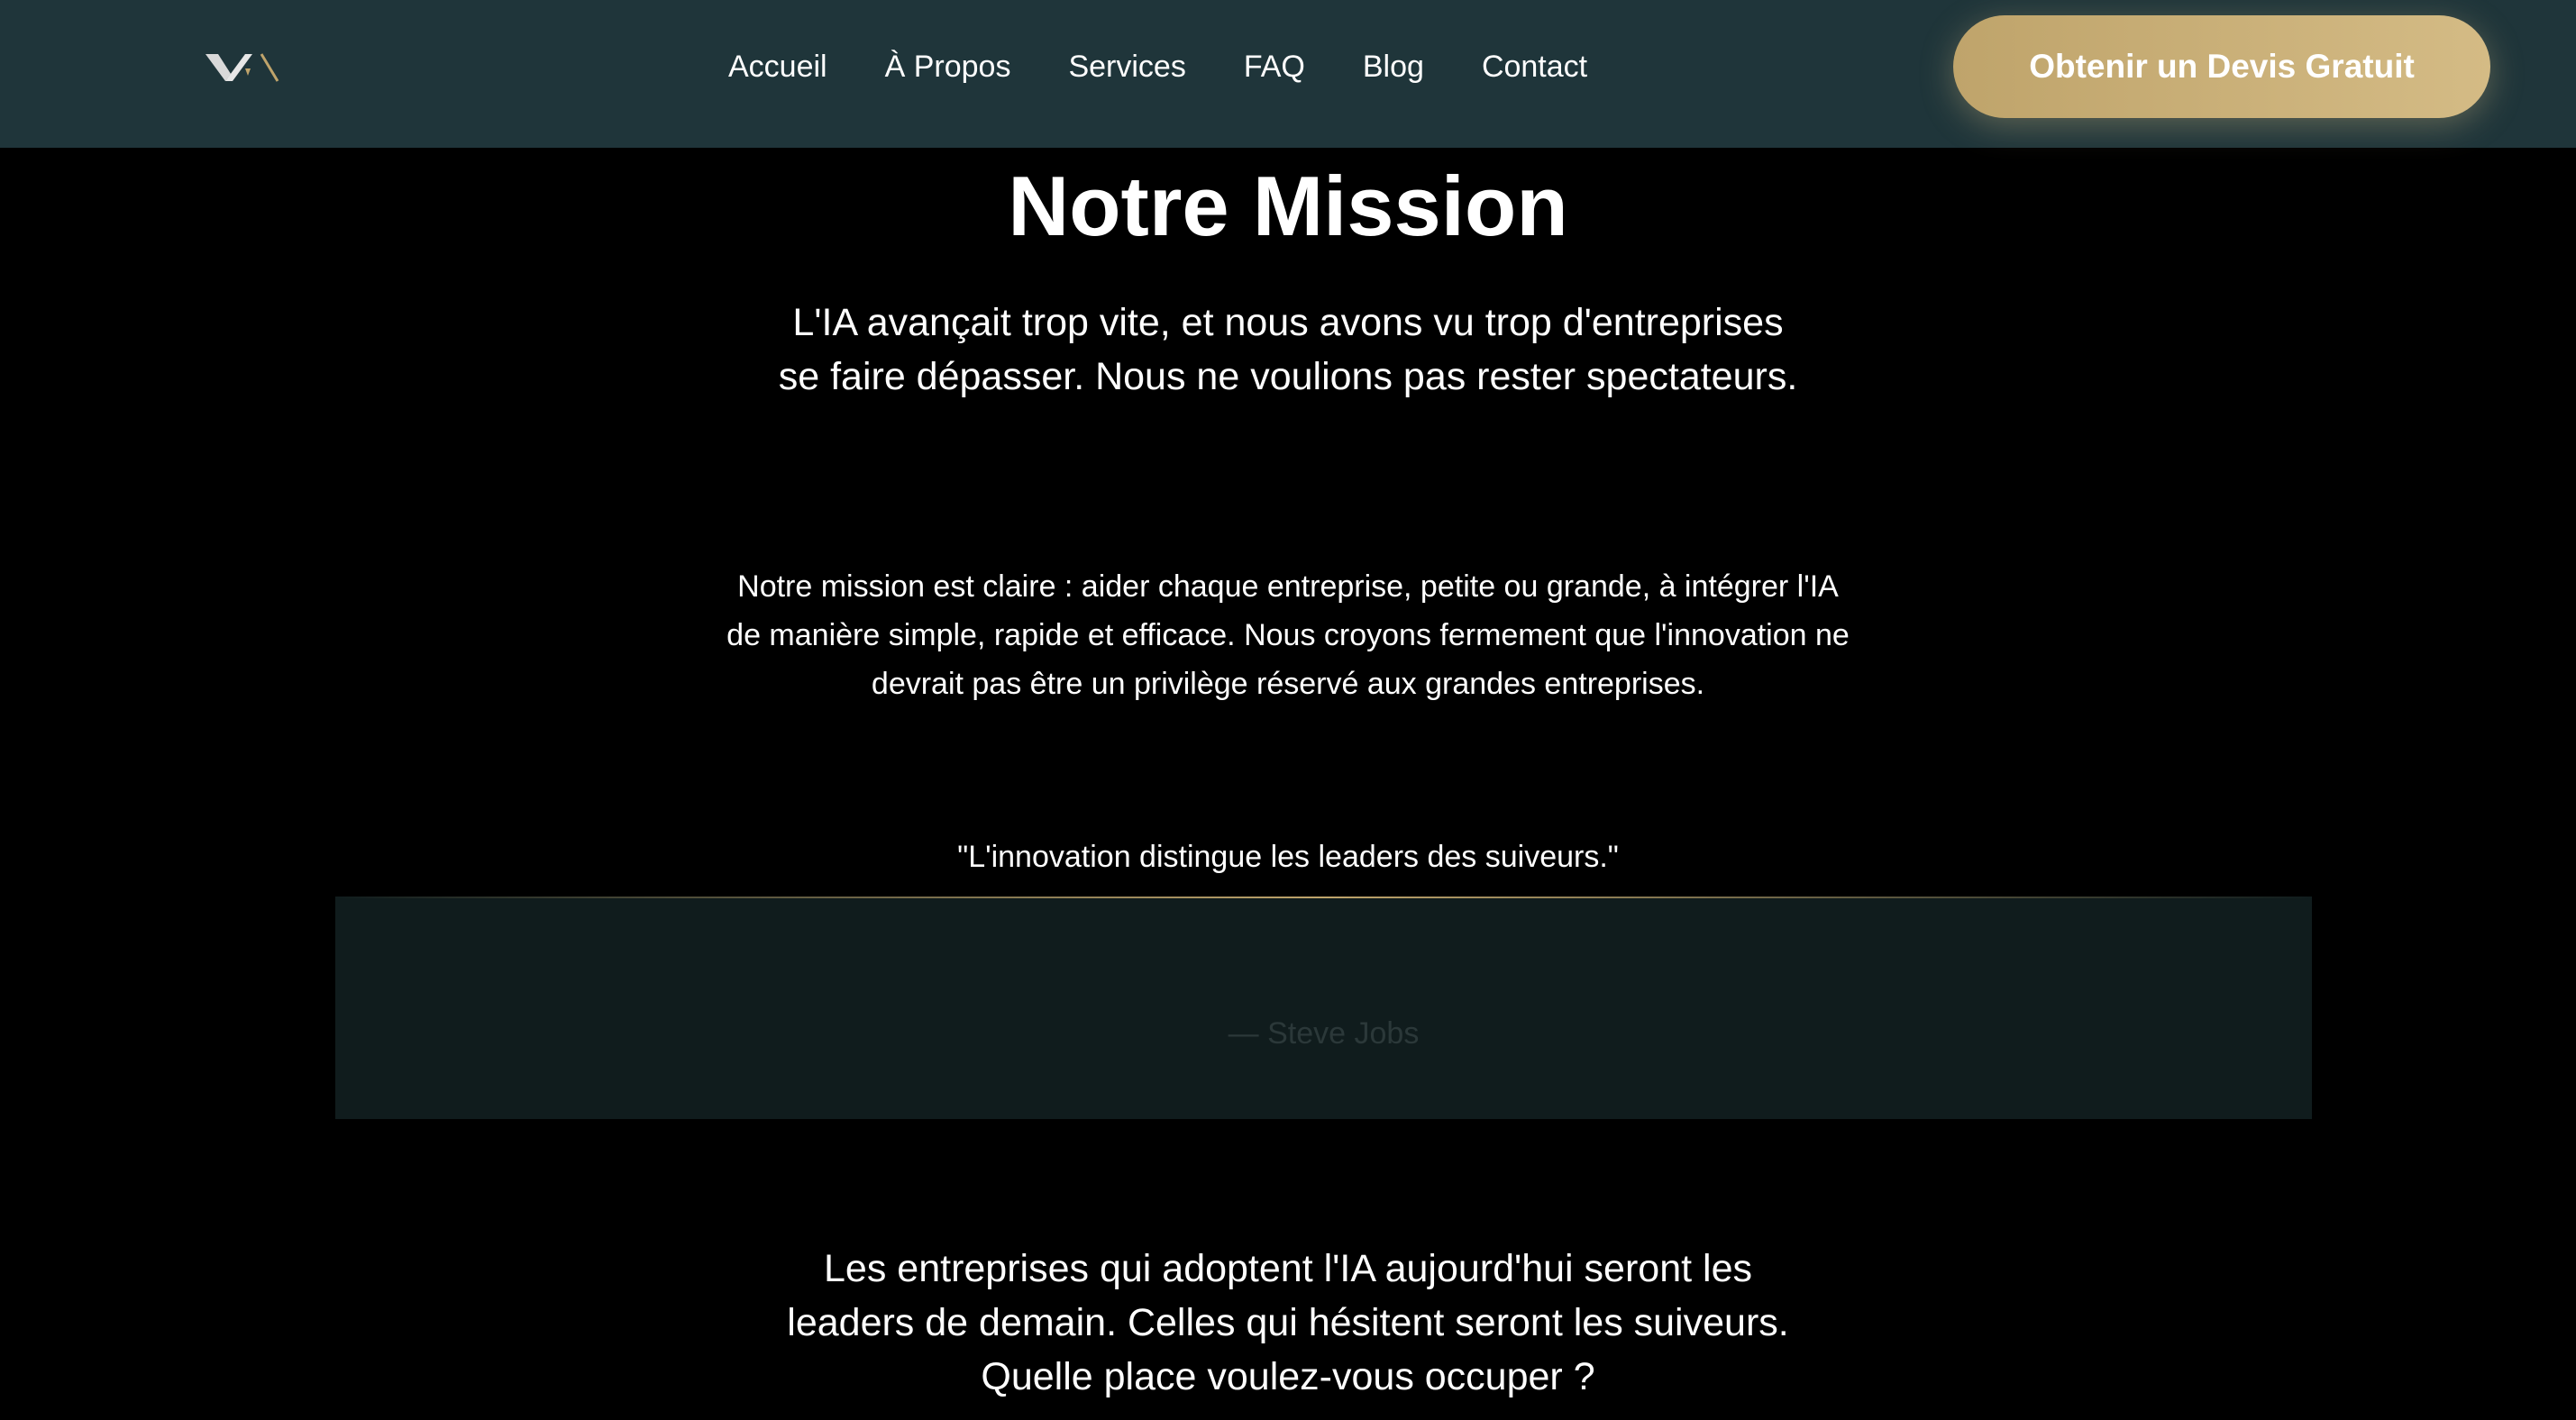 The width and height of the screenshot is (2576, 1420). I want to click on quote-author: — Steve Jobs, so click(1324, 1033).